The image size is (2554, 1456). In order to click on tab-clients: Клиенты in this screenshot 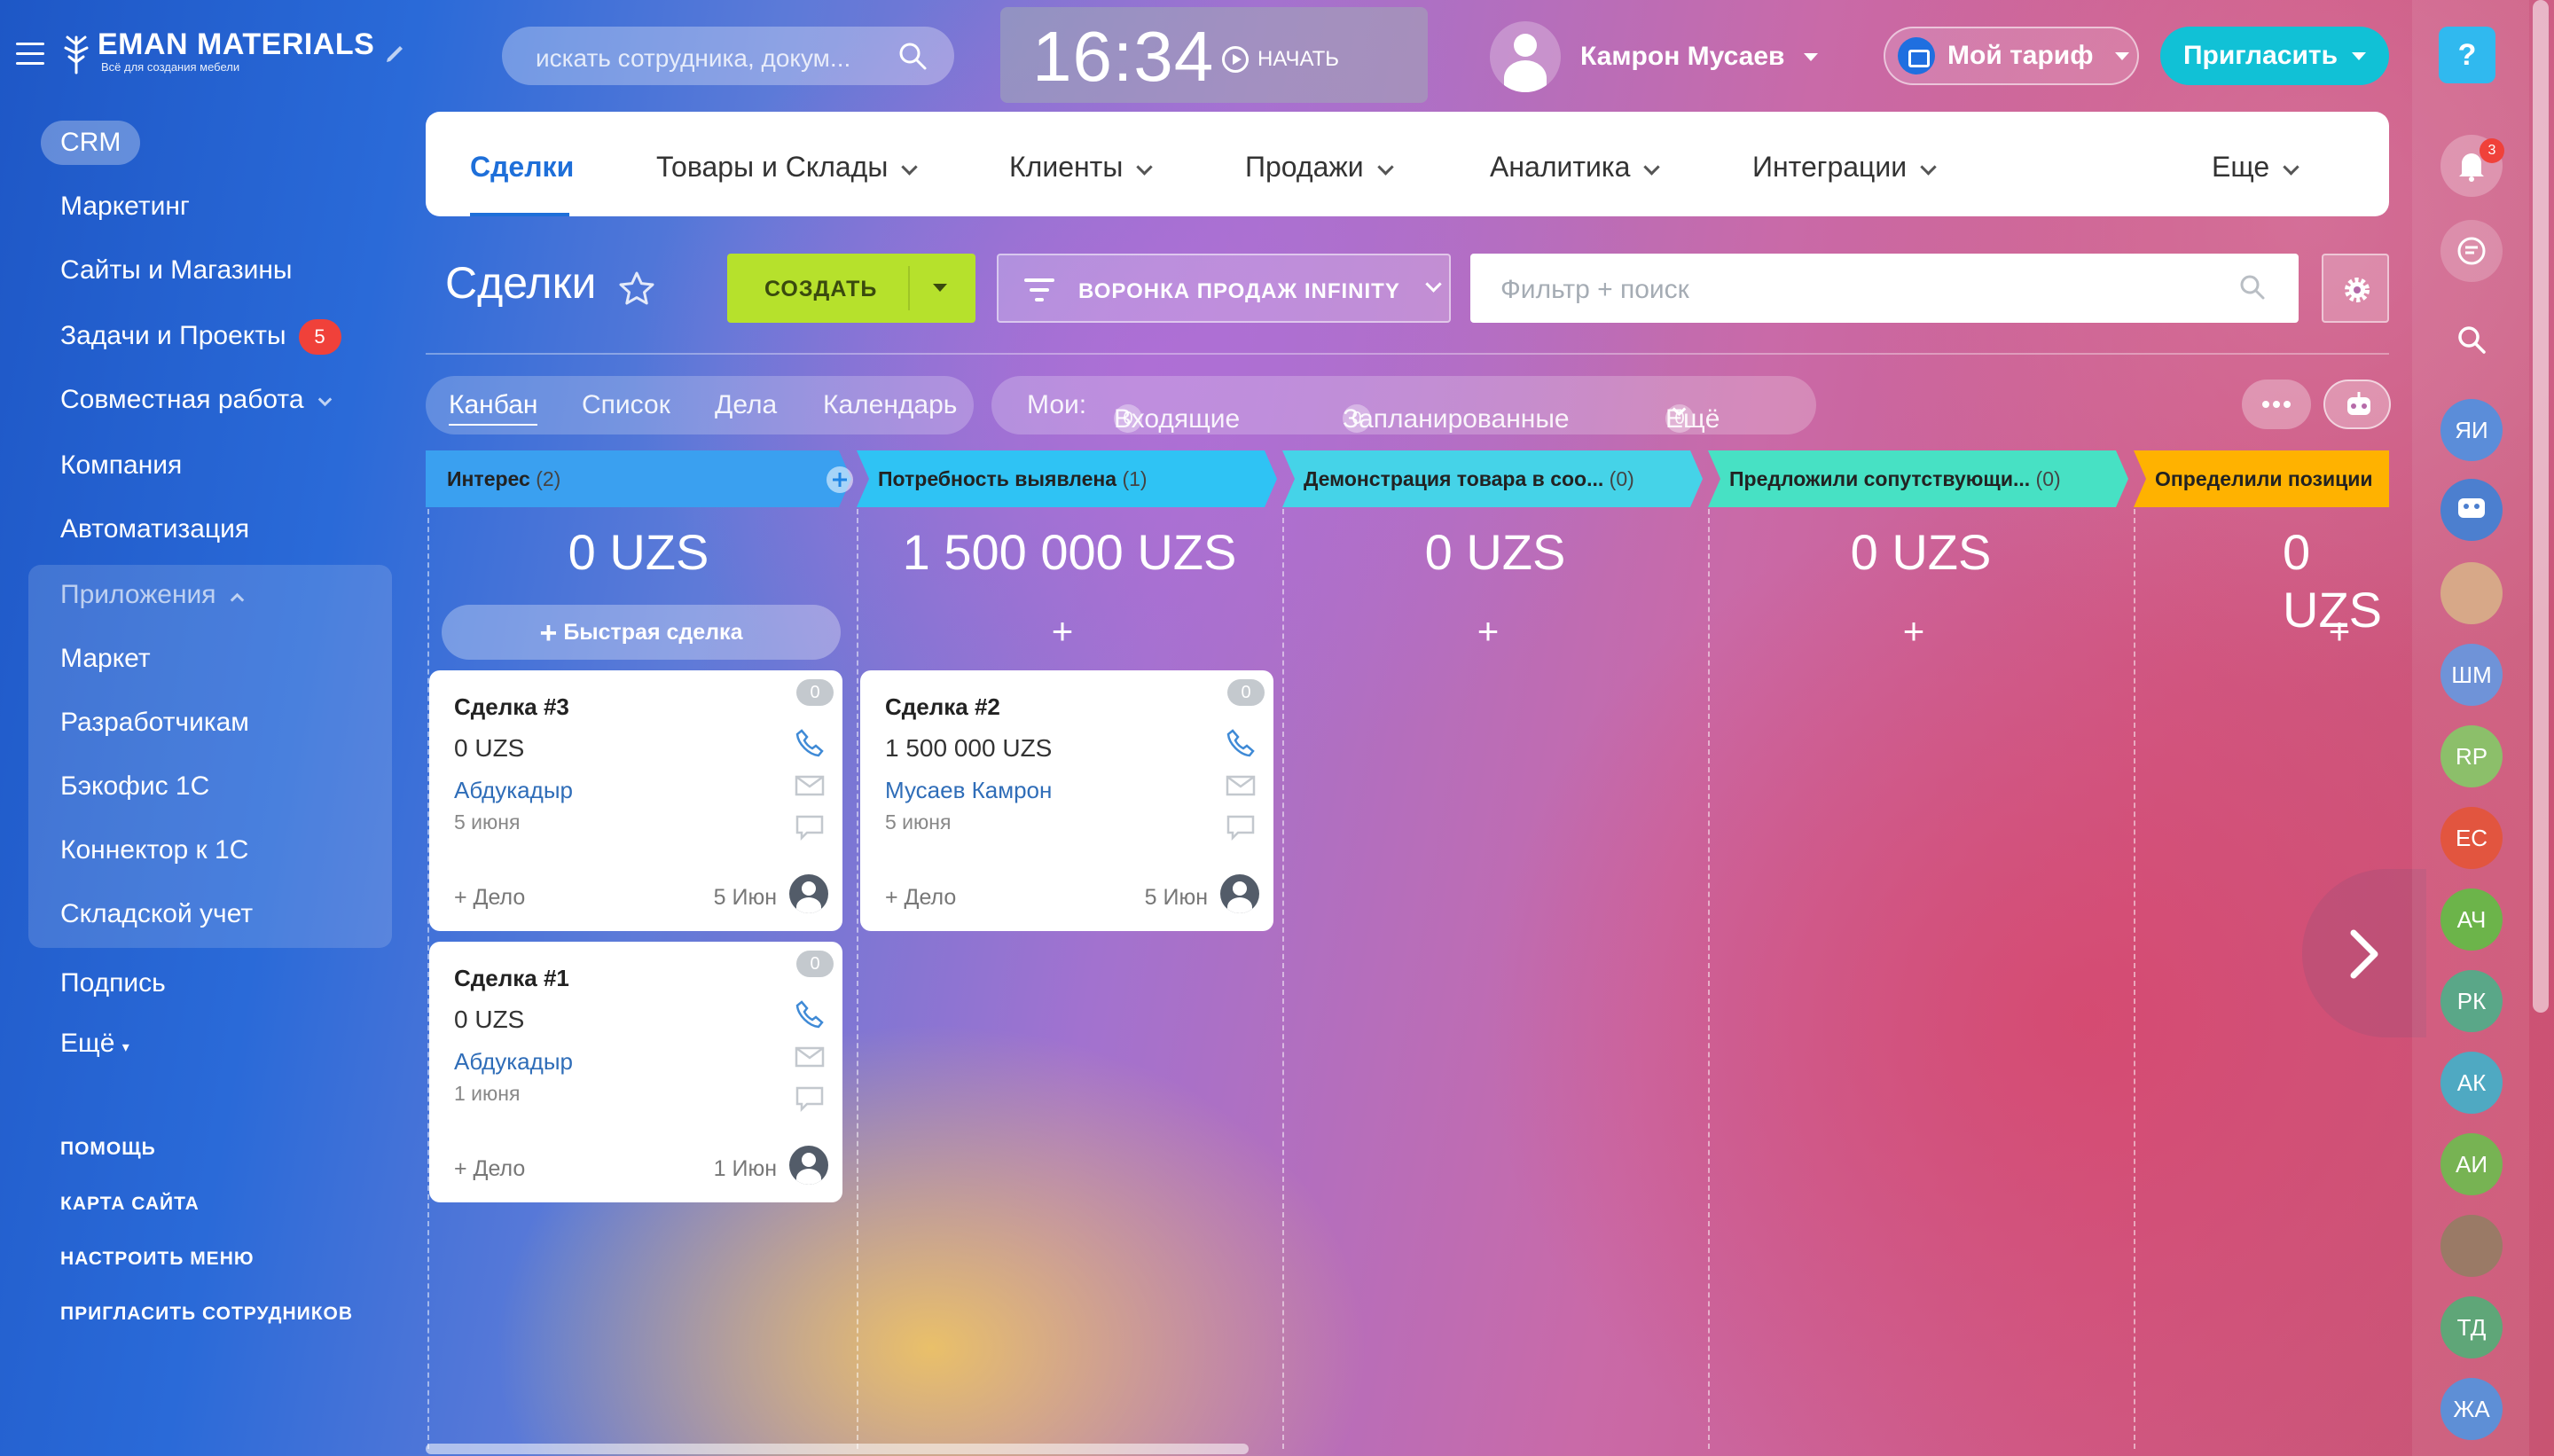, I will do `click(1081, 167)`.